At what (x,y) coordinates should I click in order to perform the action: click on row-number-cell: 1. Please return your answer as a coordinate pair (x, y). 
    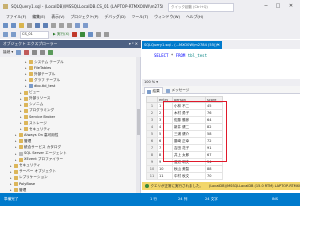
    Looking at the image, I should click on (152, 106).